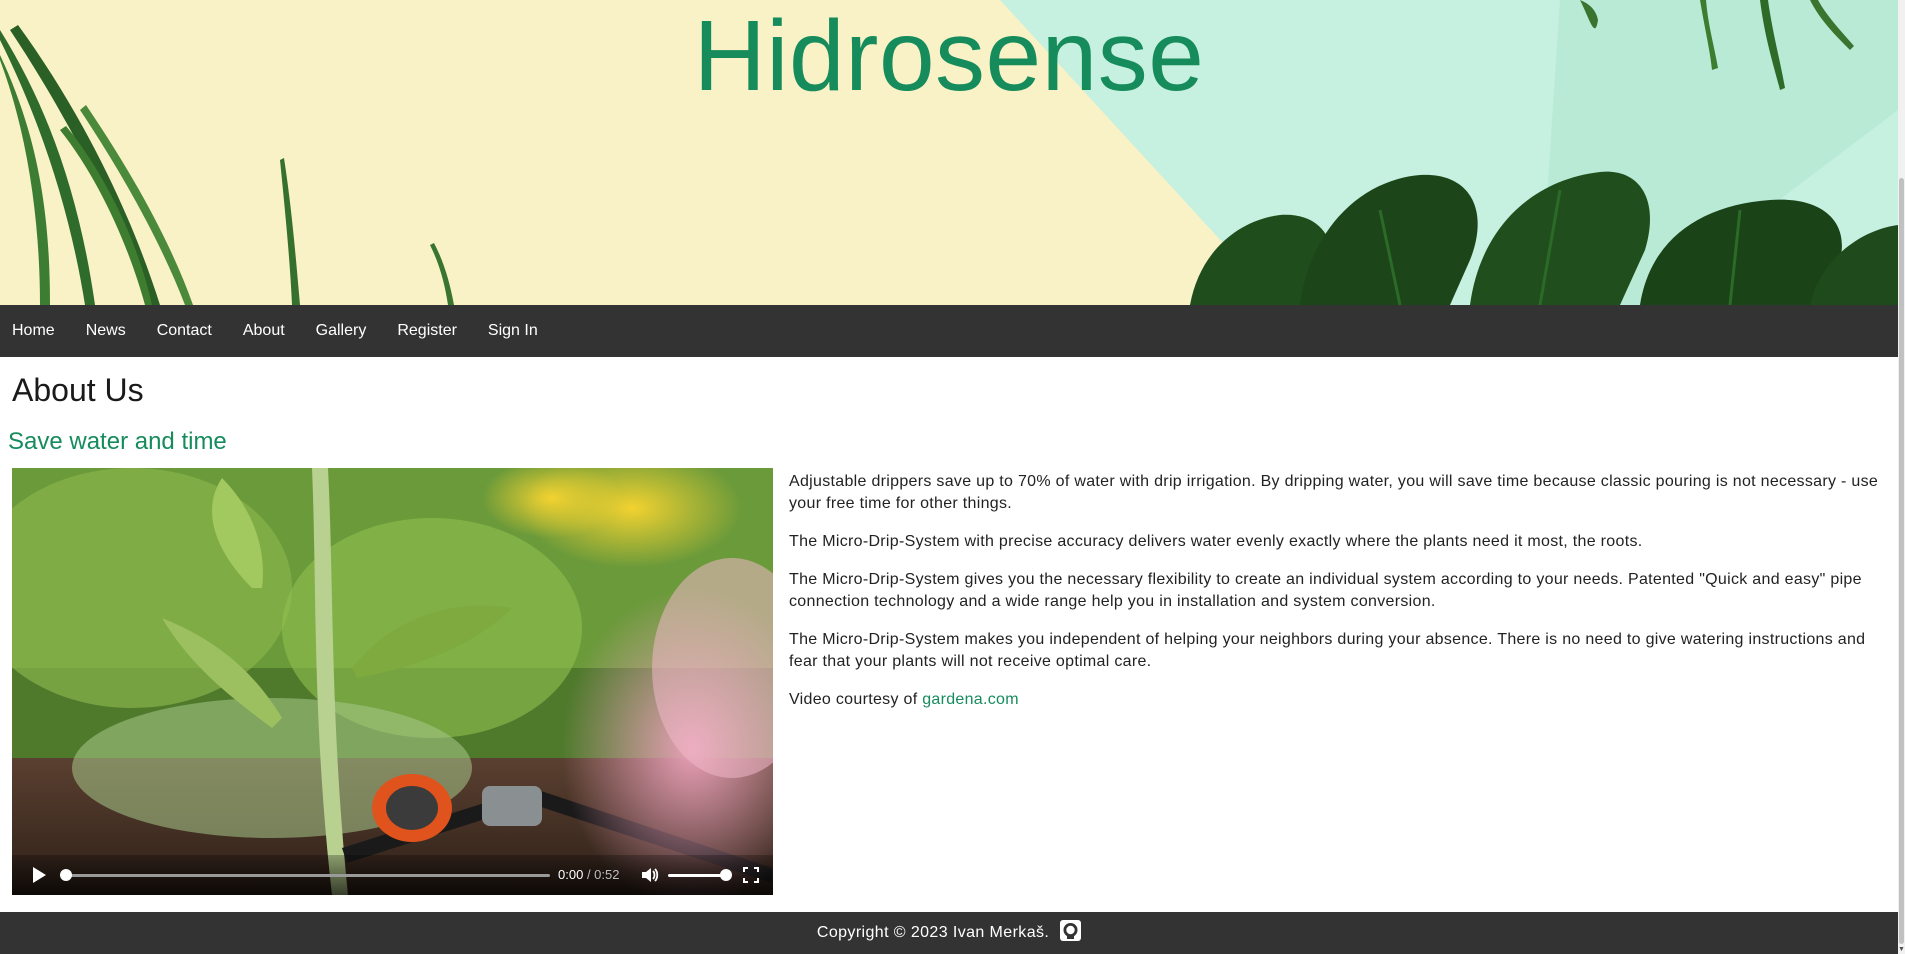  Describe the element at coordinates (571, 874) in the screenshot. I see `current-time: 0:00` at that location.